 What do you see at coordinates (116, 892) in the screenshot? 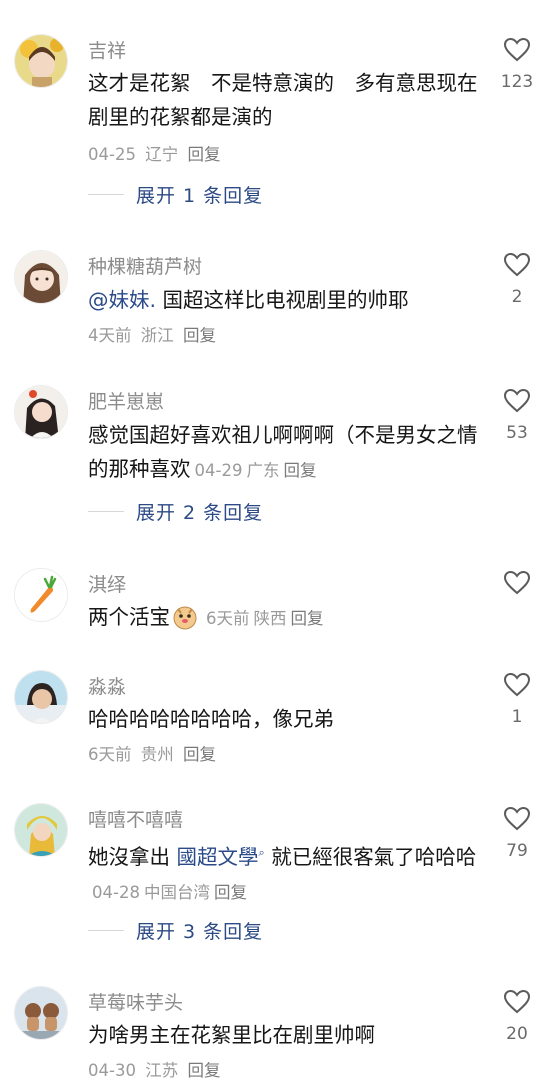
I see `comment-date: 04-28` at bounding box center [116, 892].